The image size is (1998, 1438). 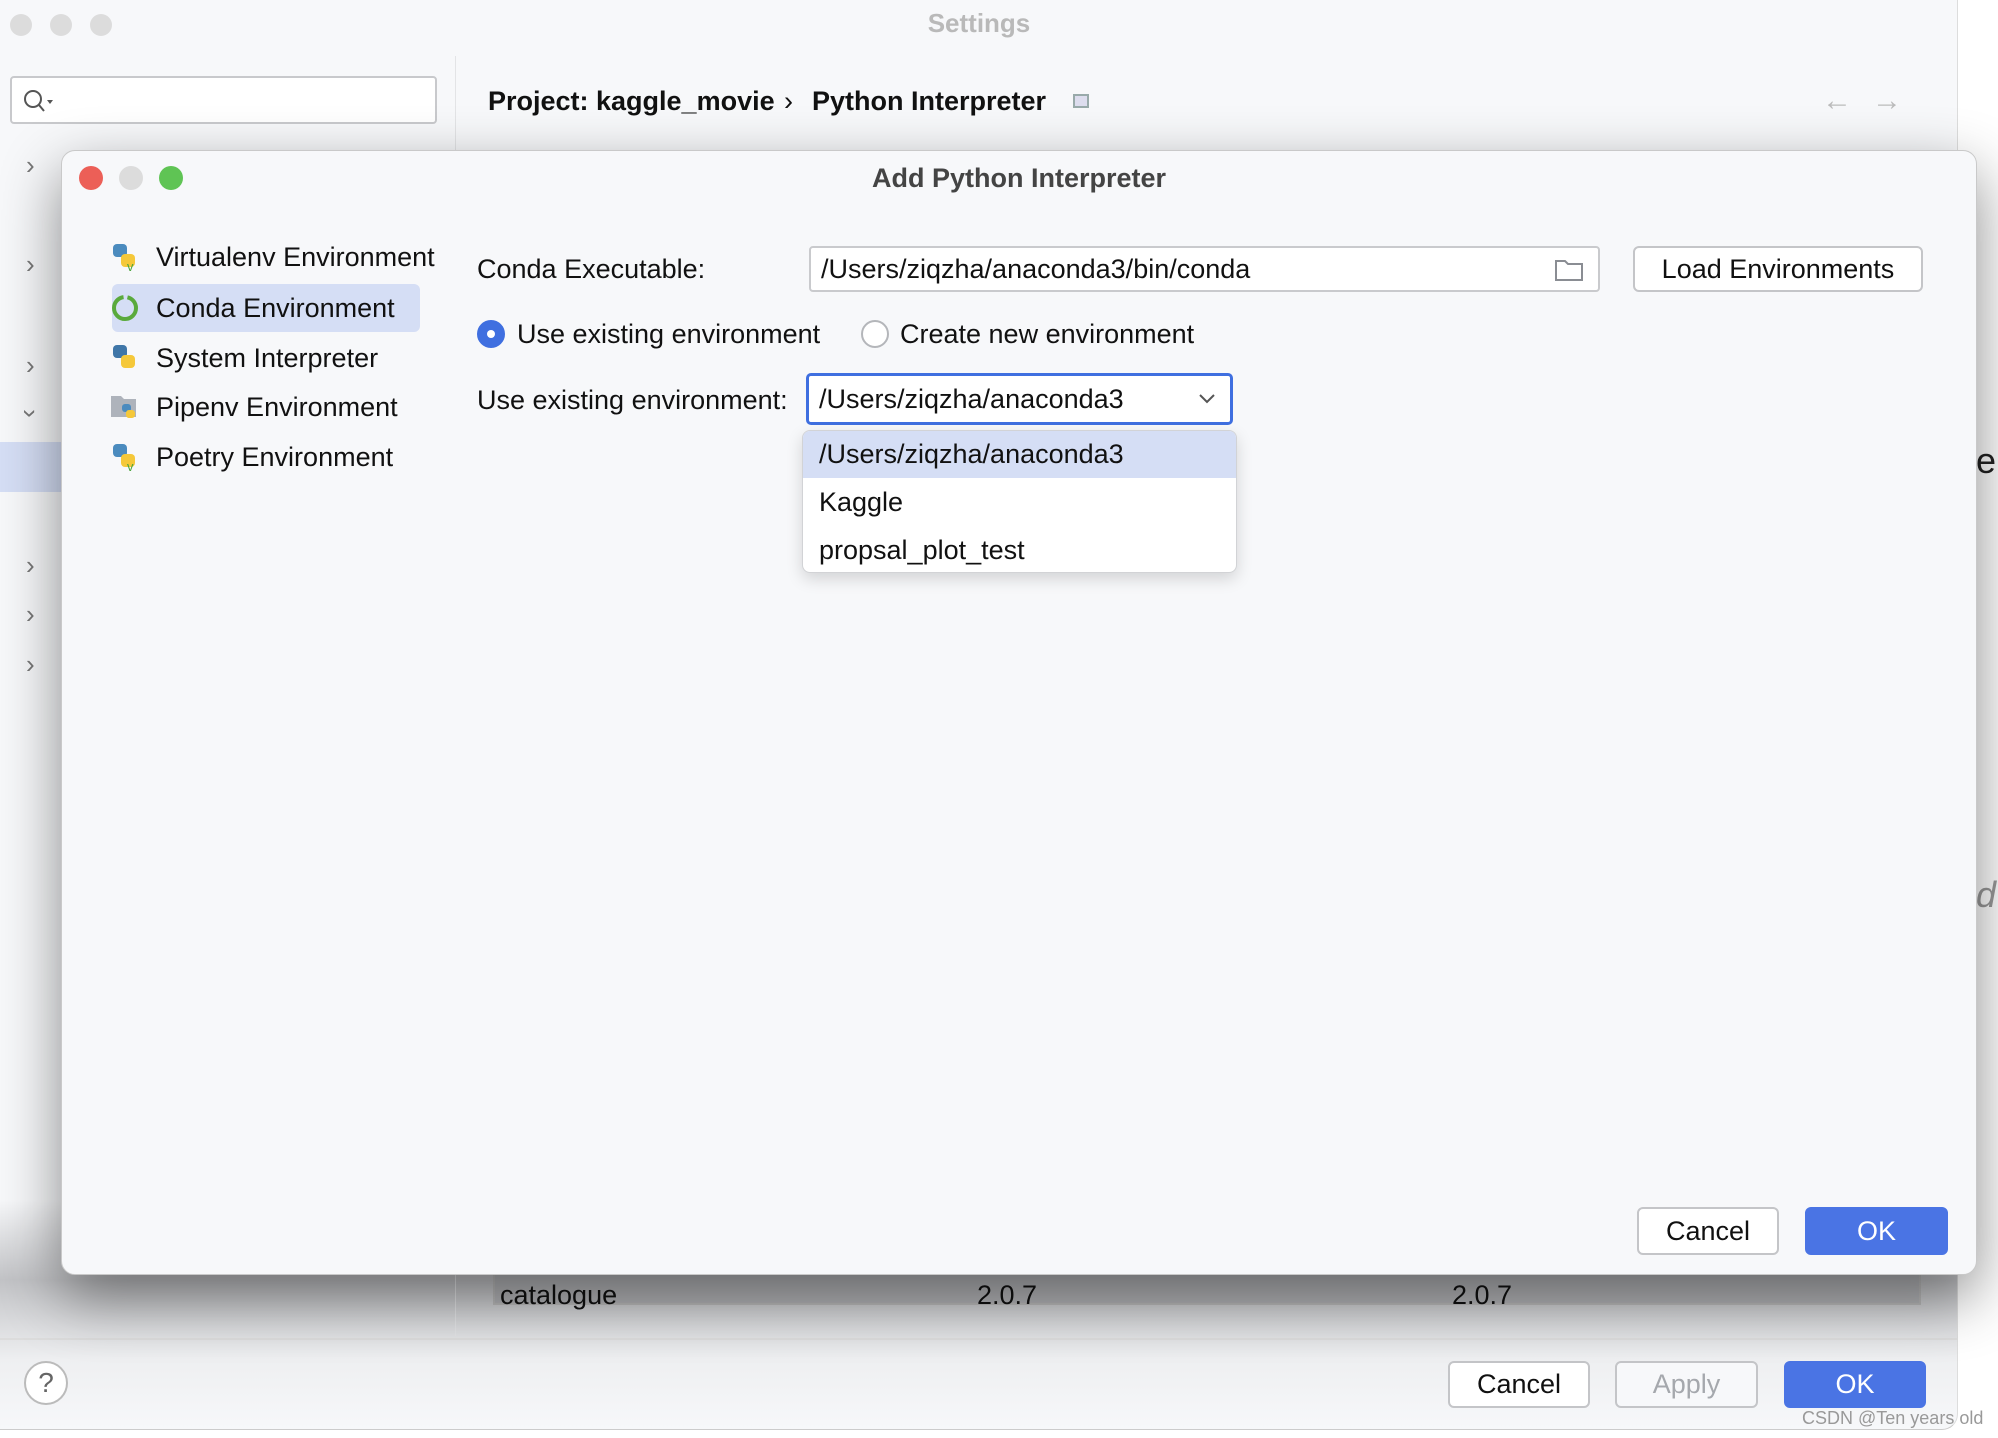 I want to click on type-label: Pipenv Environment, so click(x=277, y=406).